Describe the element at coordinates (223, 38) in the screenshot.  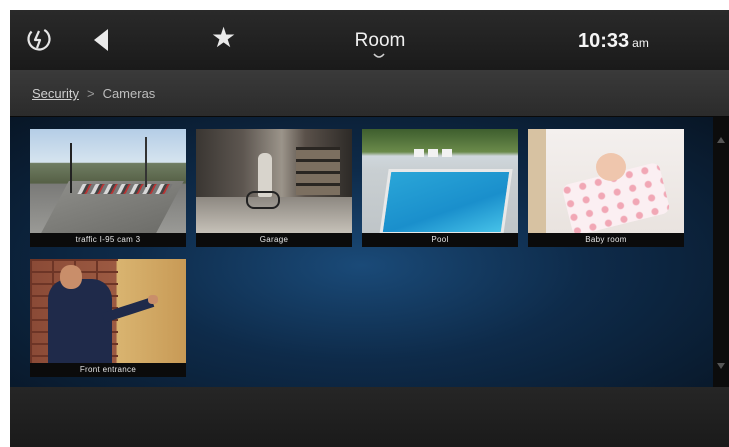
I see `star-icon: ★` at that location.